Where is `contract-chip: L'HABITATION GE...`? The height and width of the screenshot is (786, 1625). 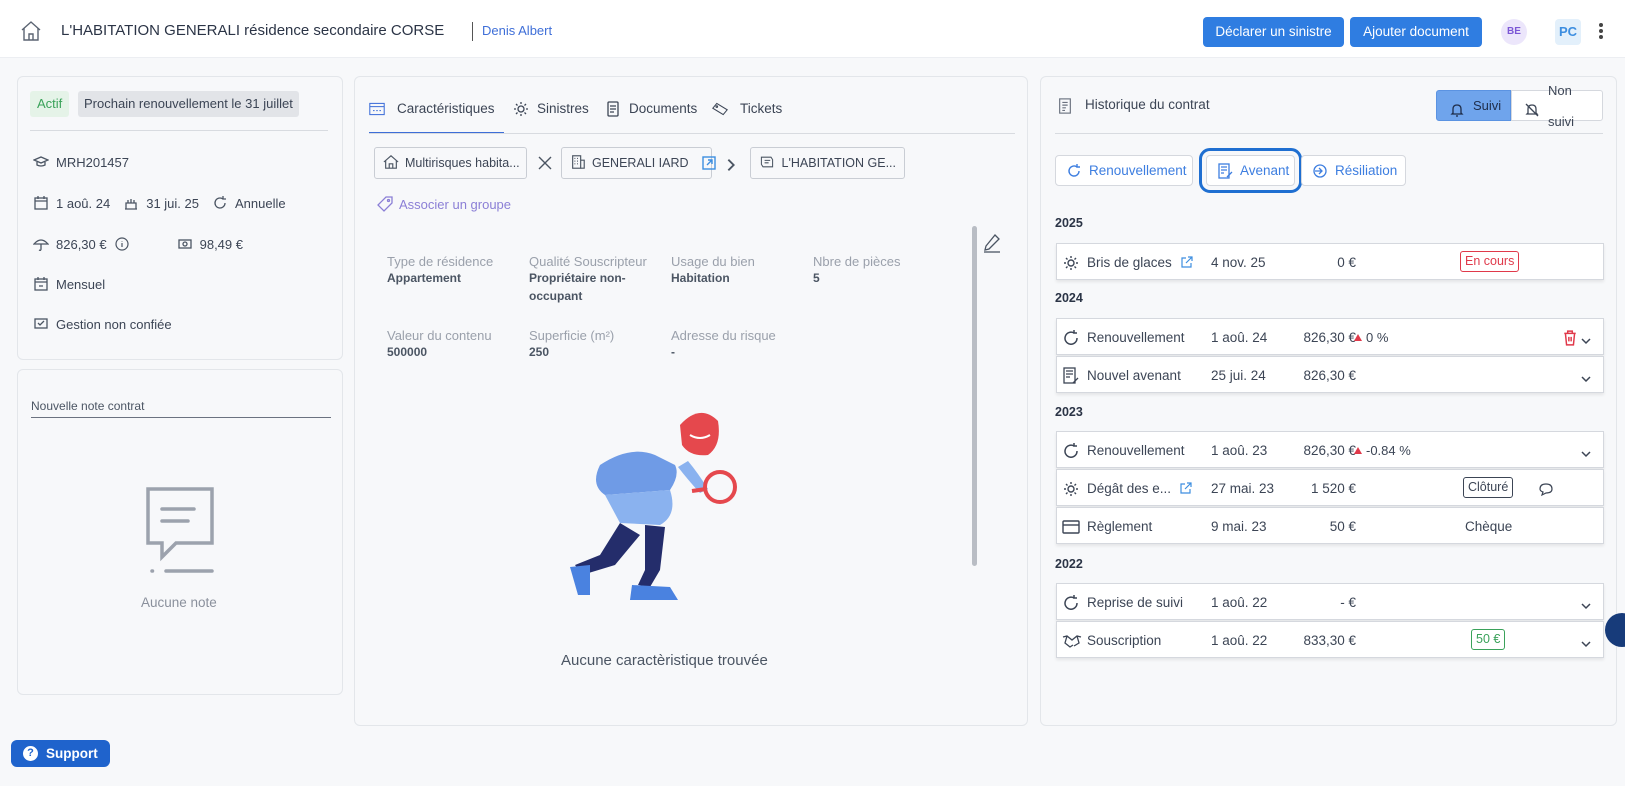 contract-chip: L'HABITATION GE... is located at coordinates (827, 163).